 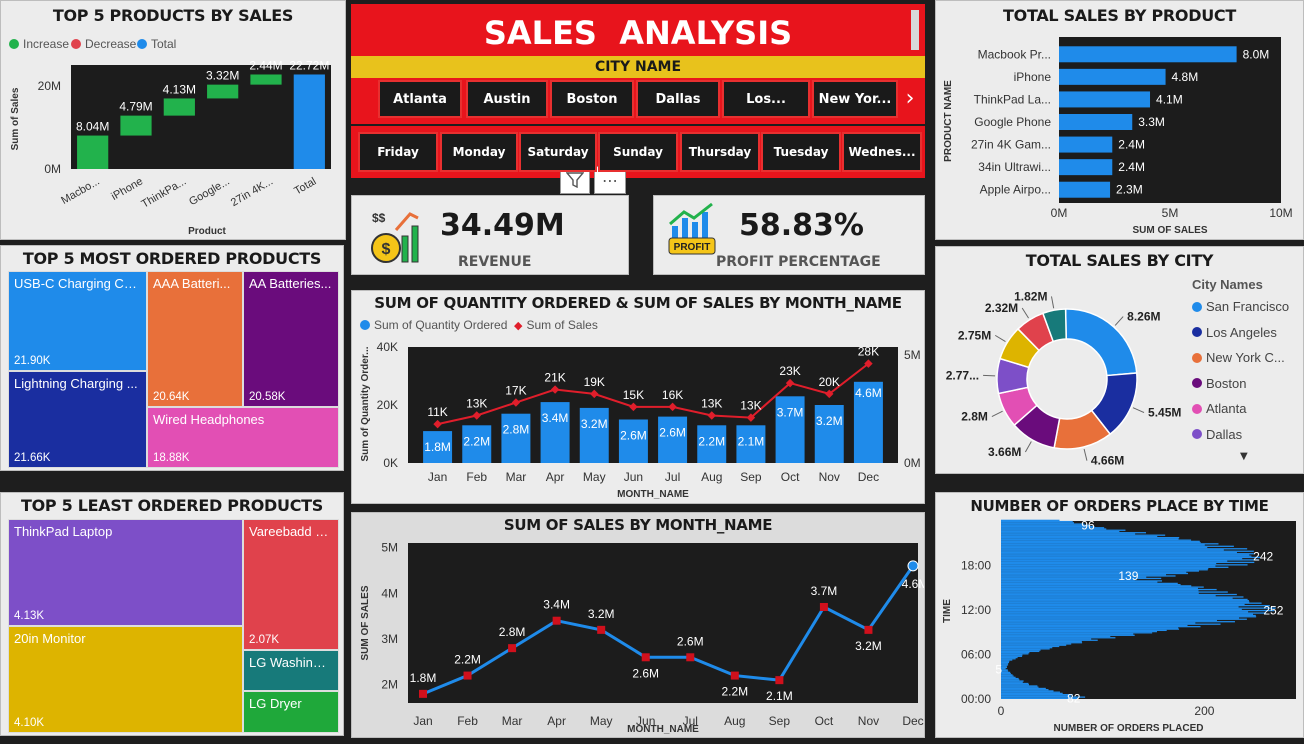 What do you see at coordinates (291, 584) in the screenshot?
I see `treemap-tile-vareebadd: Vareebadd P... 2.07K` at bounding box center [291, 584].